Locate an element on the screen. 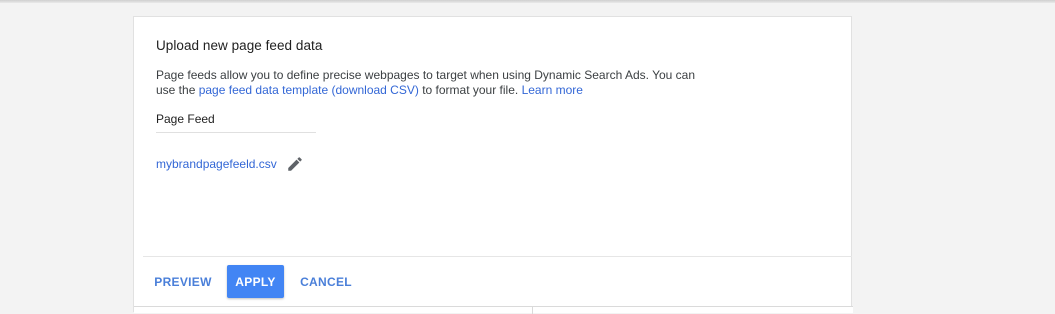  cancel-button: CANCEL is located at coordinates (326, 281).